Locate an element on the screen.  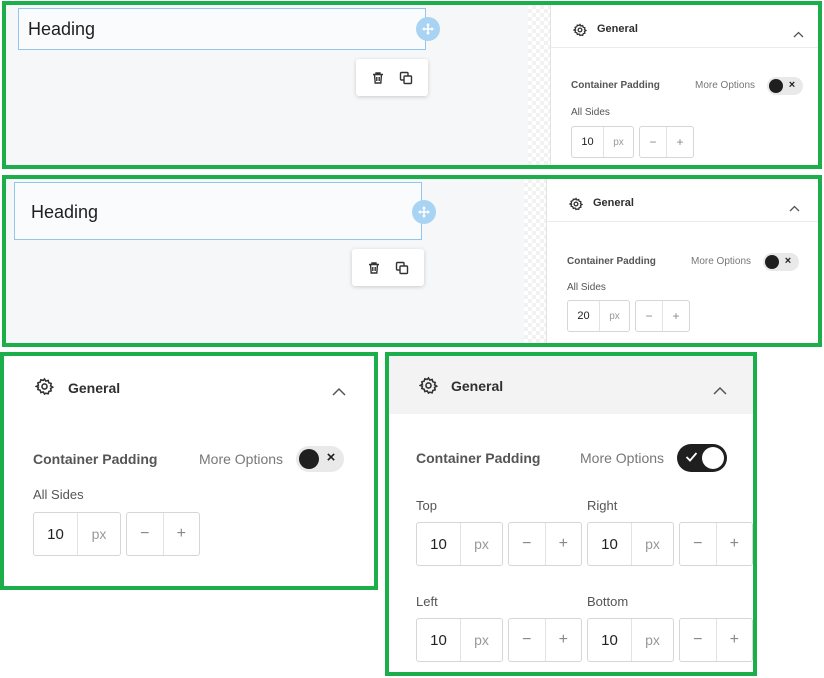
padding-right-stepper: − + is located at coordinates (716, 544).